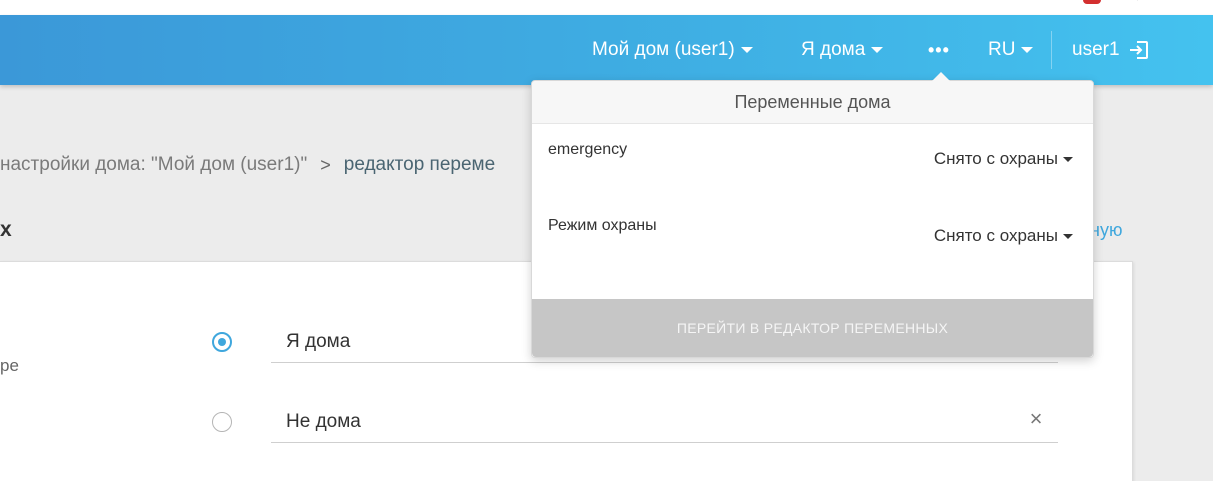  I want to click on user-logout-button: user1, so click(1111, 50).